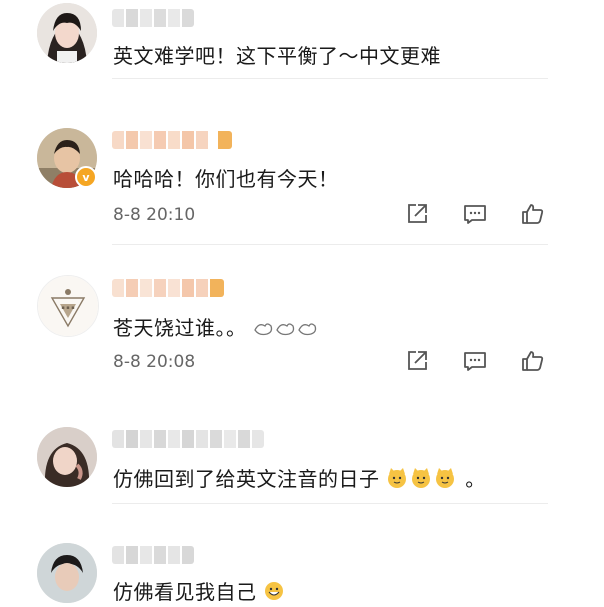 Image resolution: width=604 pixels, height=607 pixels. I want to click on hand-gesture-emoji-icon, so click(286, 330).